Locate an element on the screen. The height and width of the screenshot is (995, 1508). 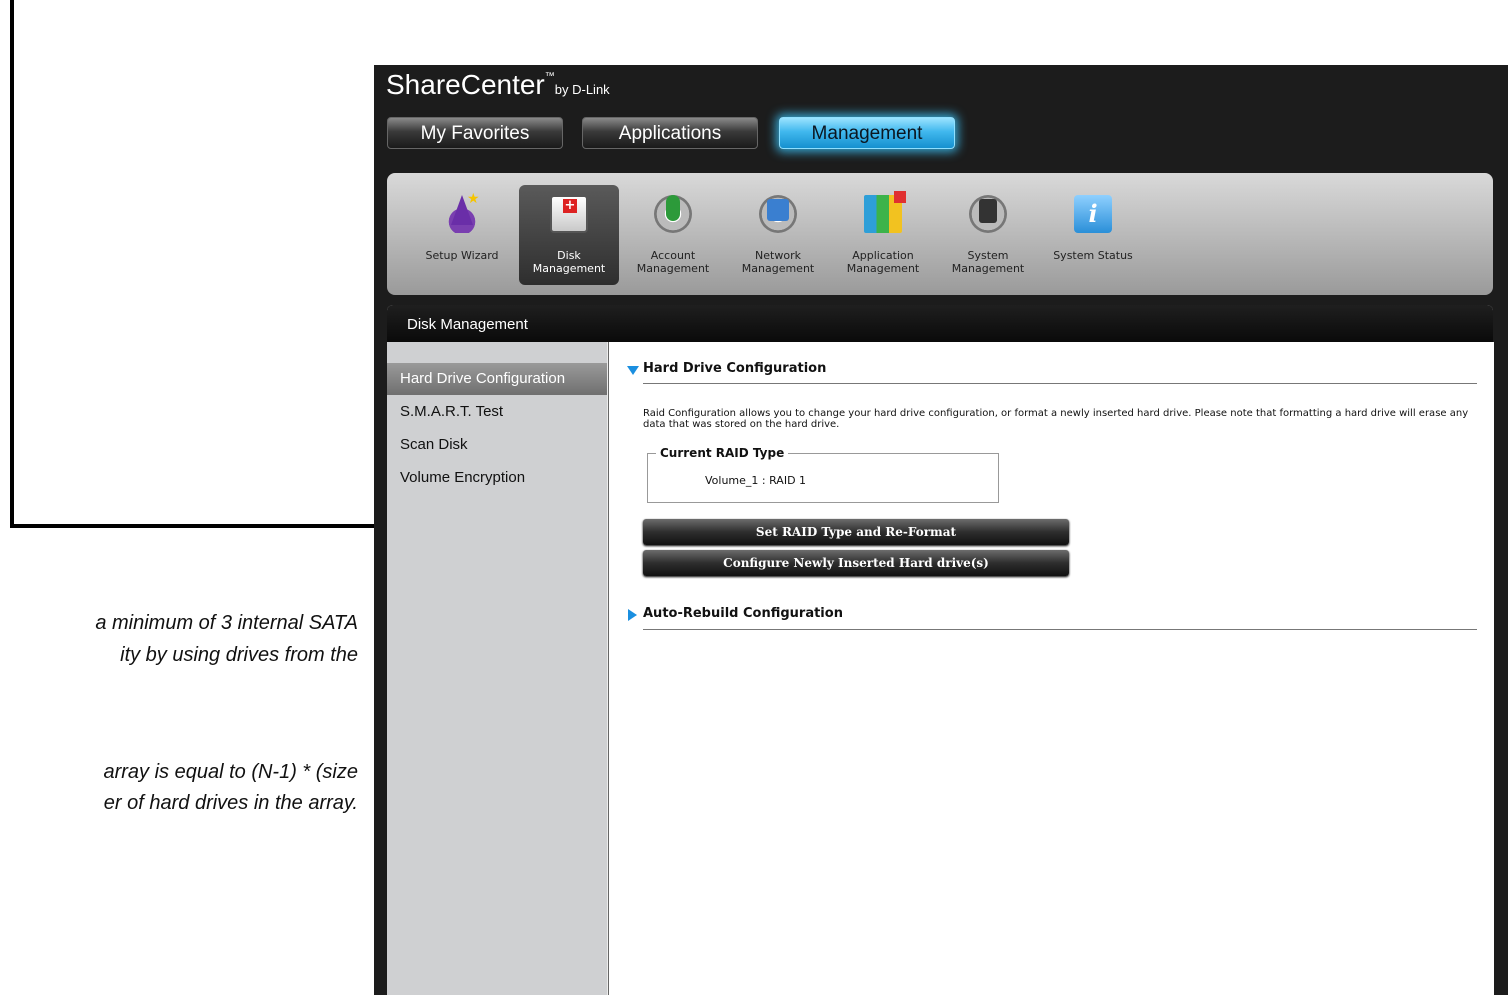
toolbar-label: Setup Wizard is located at coordinates (462, 255).